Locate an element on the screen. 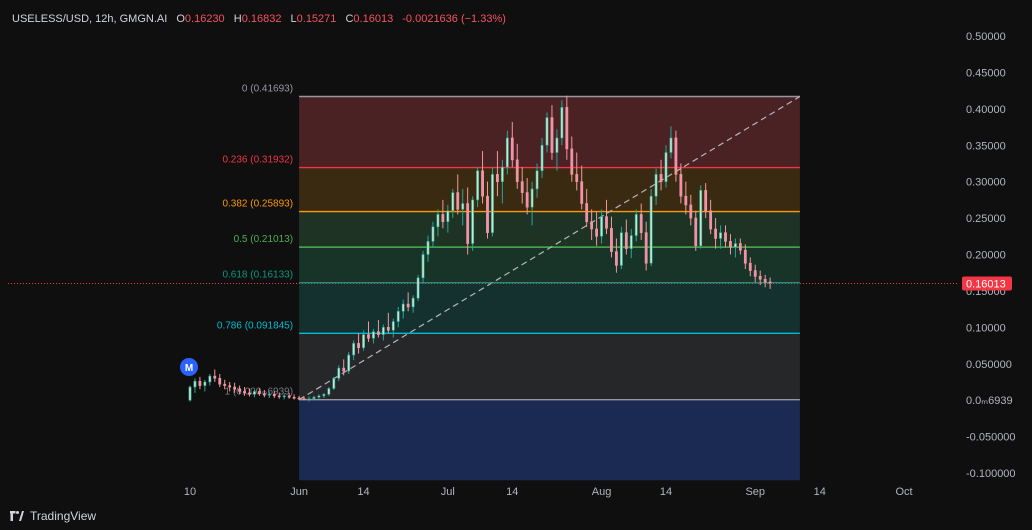 This screenshot has width=1032, height=530. symbol-title: USELESS/USD, 12h, GMGN.AI is located at coordinates (89, 19).